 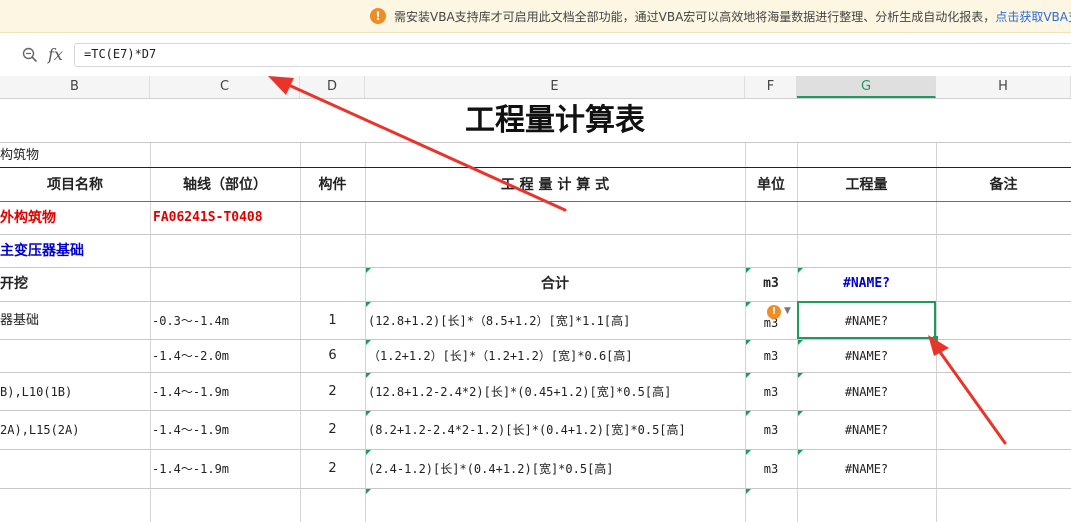 What do you see at coordinates (967, 390) in the screenshot?
I see `annotation-arrow-cell` at bounding box center [967, 390].